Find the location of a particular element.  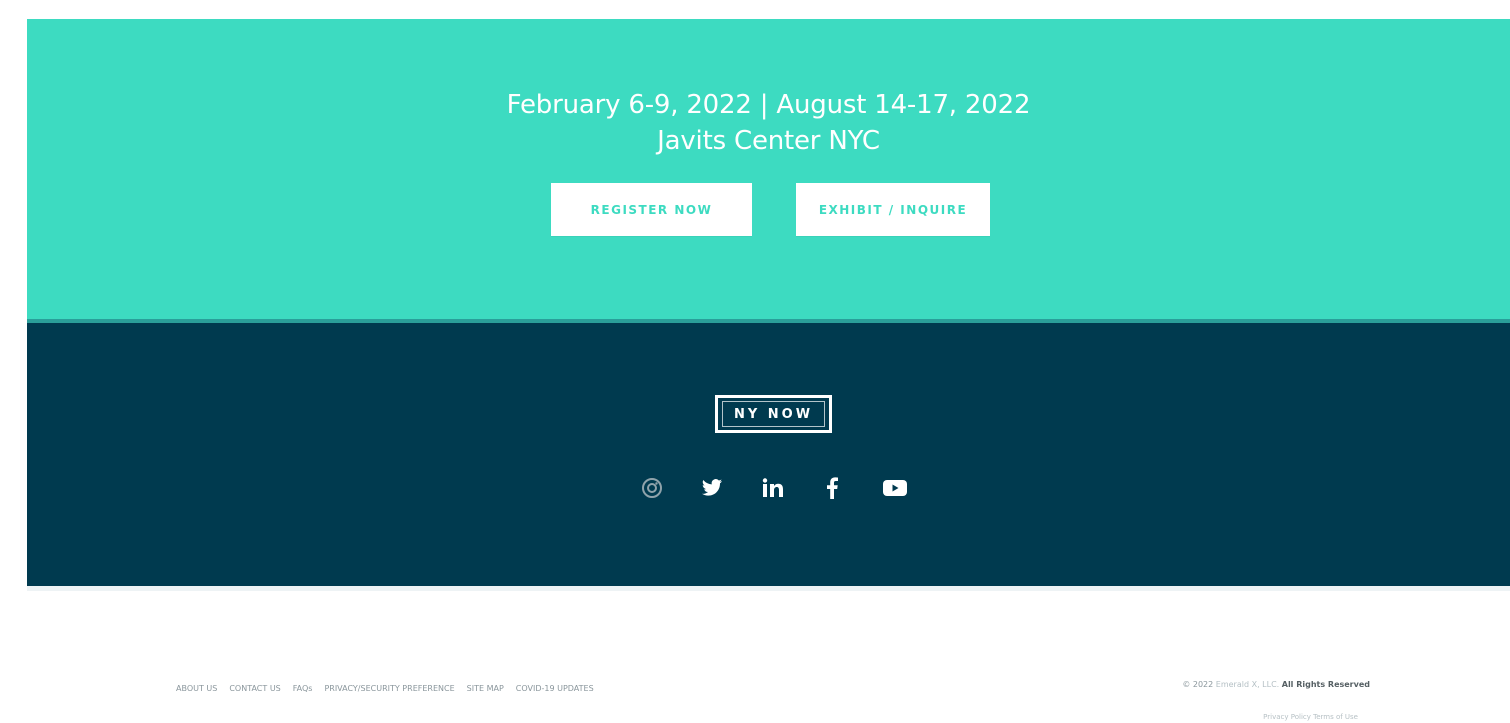

footer-link-contact: CONTACT US is located at coordinates (254, 688).